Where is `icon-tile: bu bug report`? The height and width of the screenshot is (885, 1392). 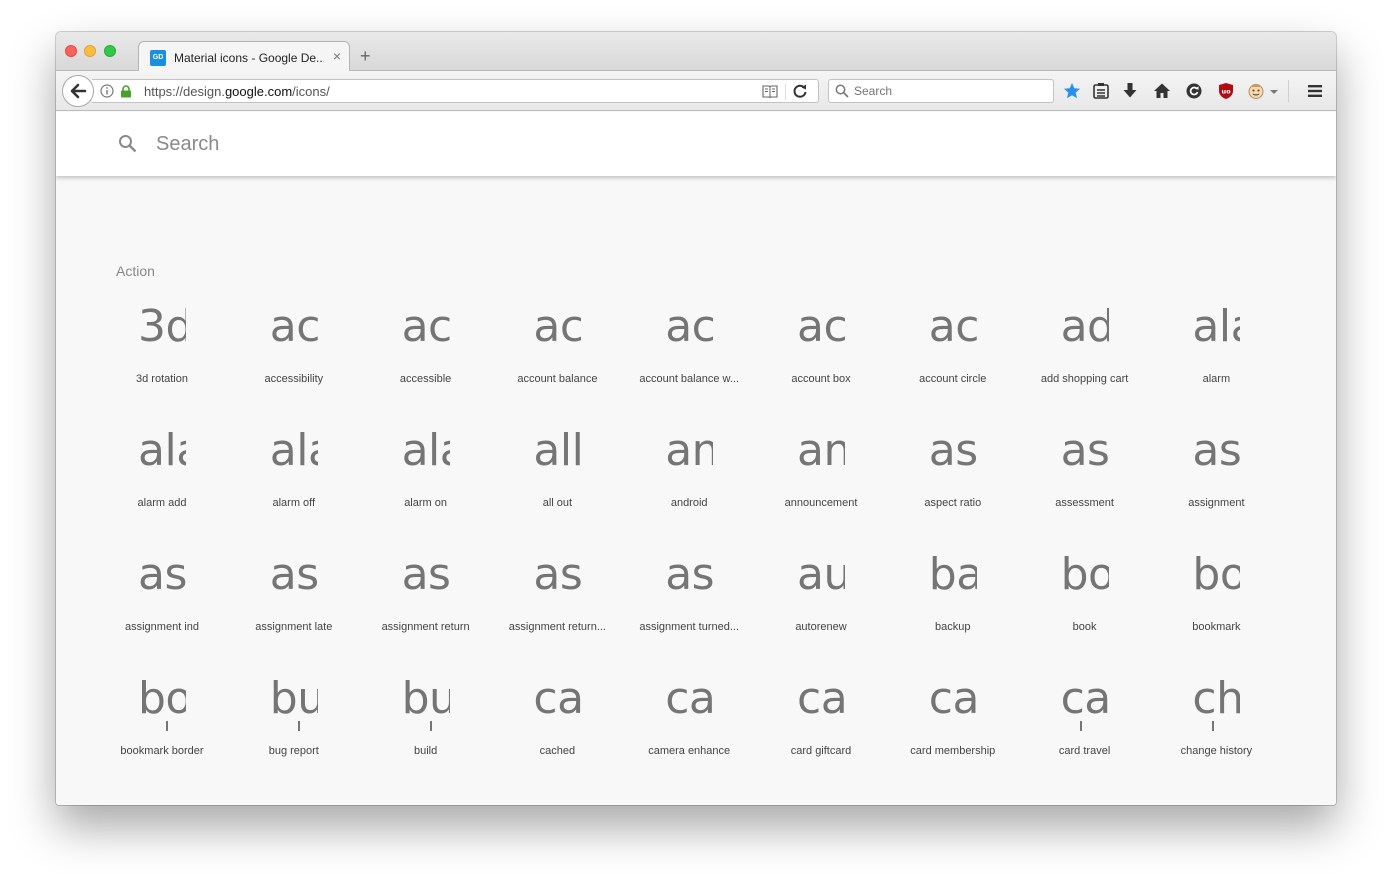 icon-tile: bu bug report is located at coordinates (294, 729).